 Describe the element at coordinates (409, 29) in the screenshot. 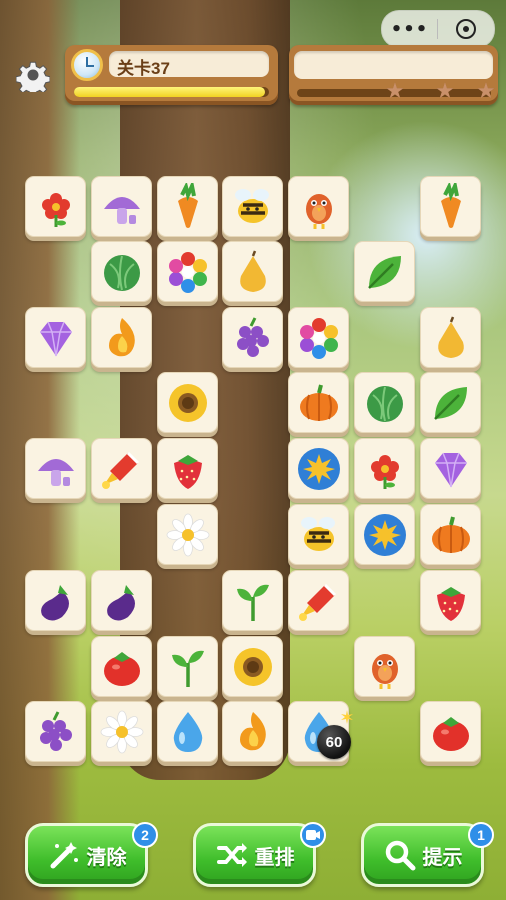

I see `more-menu-button: •••` at that location.